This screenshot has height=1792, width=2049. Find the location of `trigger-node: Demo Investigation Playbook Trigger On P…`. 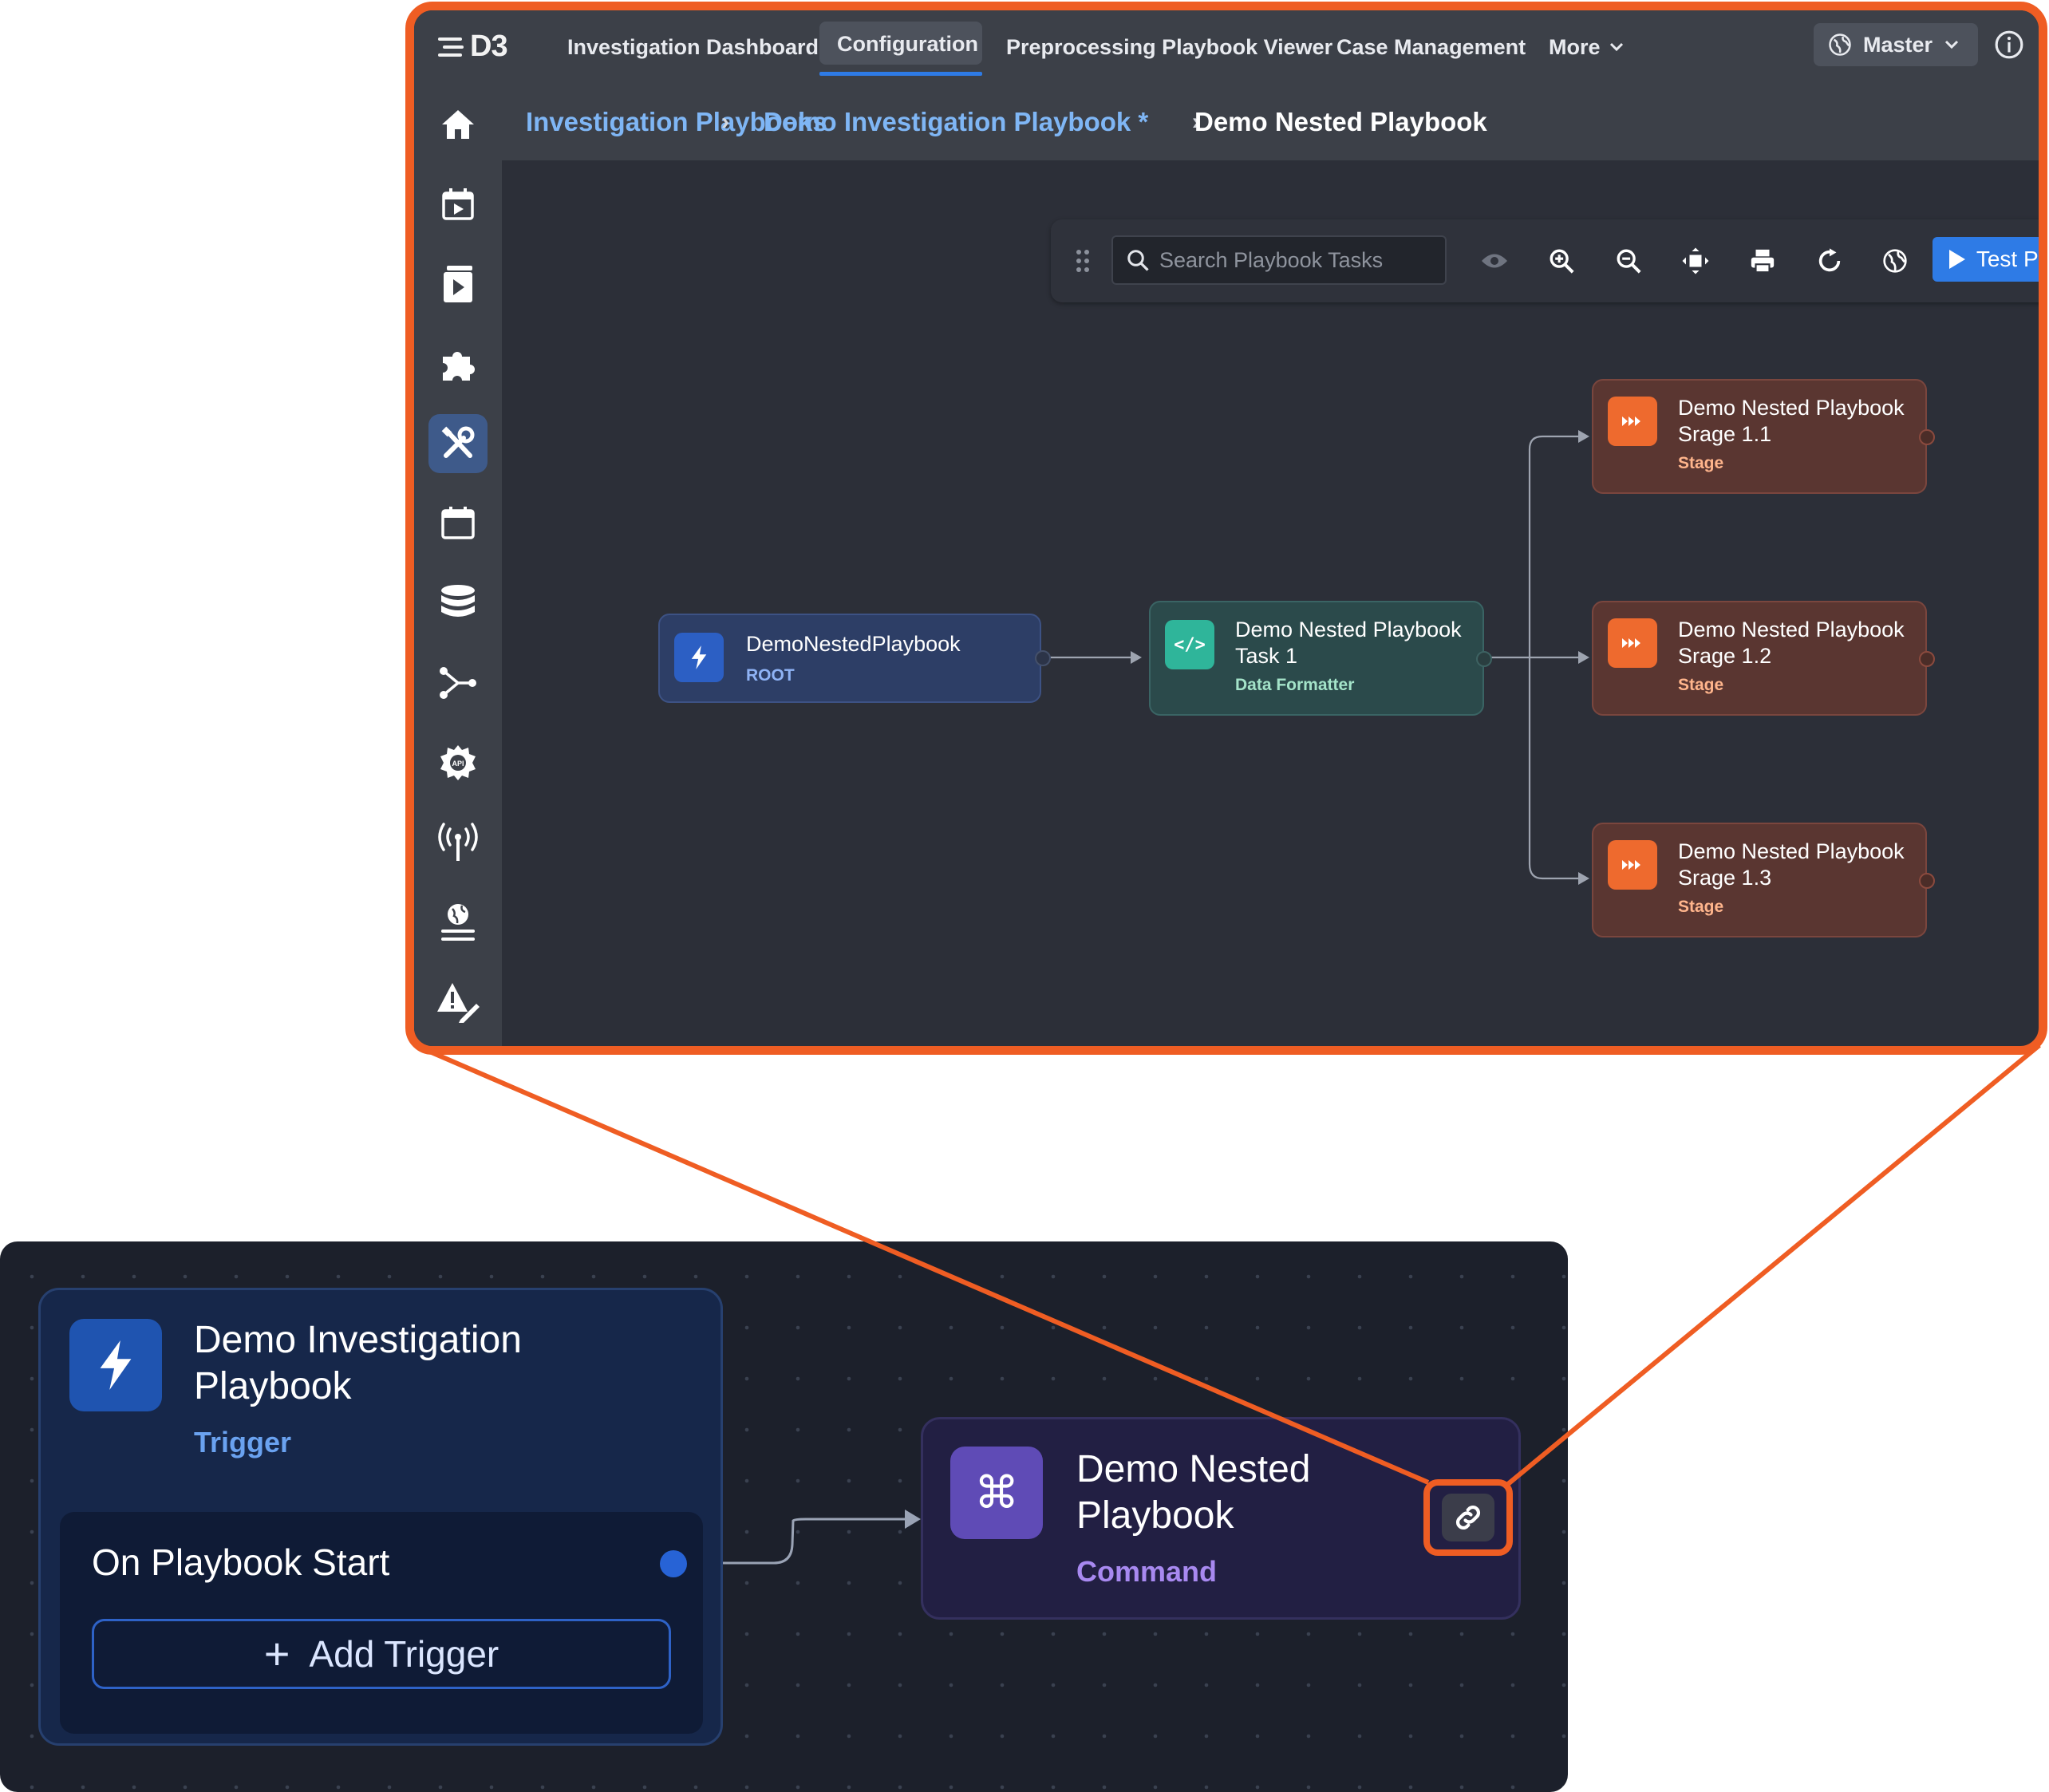

trigger-node: Demo Investigation Playbook Trigger On P… is located at coordinates (380, 1517).